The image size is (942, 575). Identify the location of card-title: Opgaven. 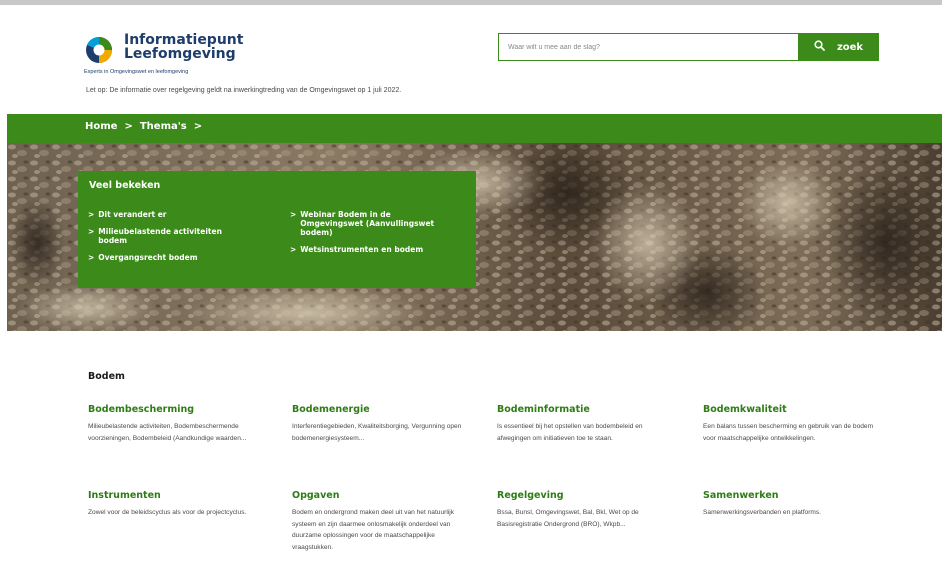
(382, 495).